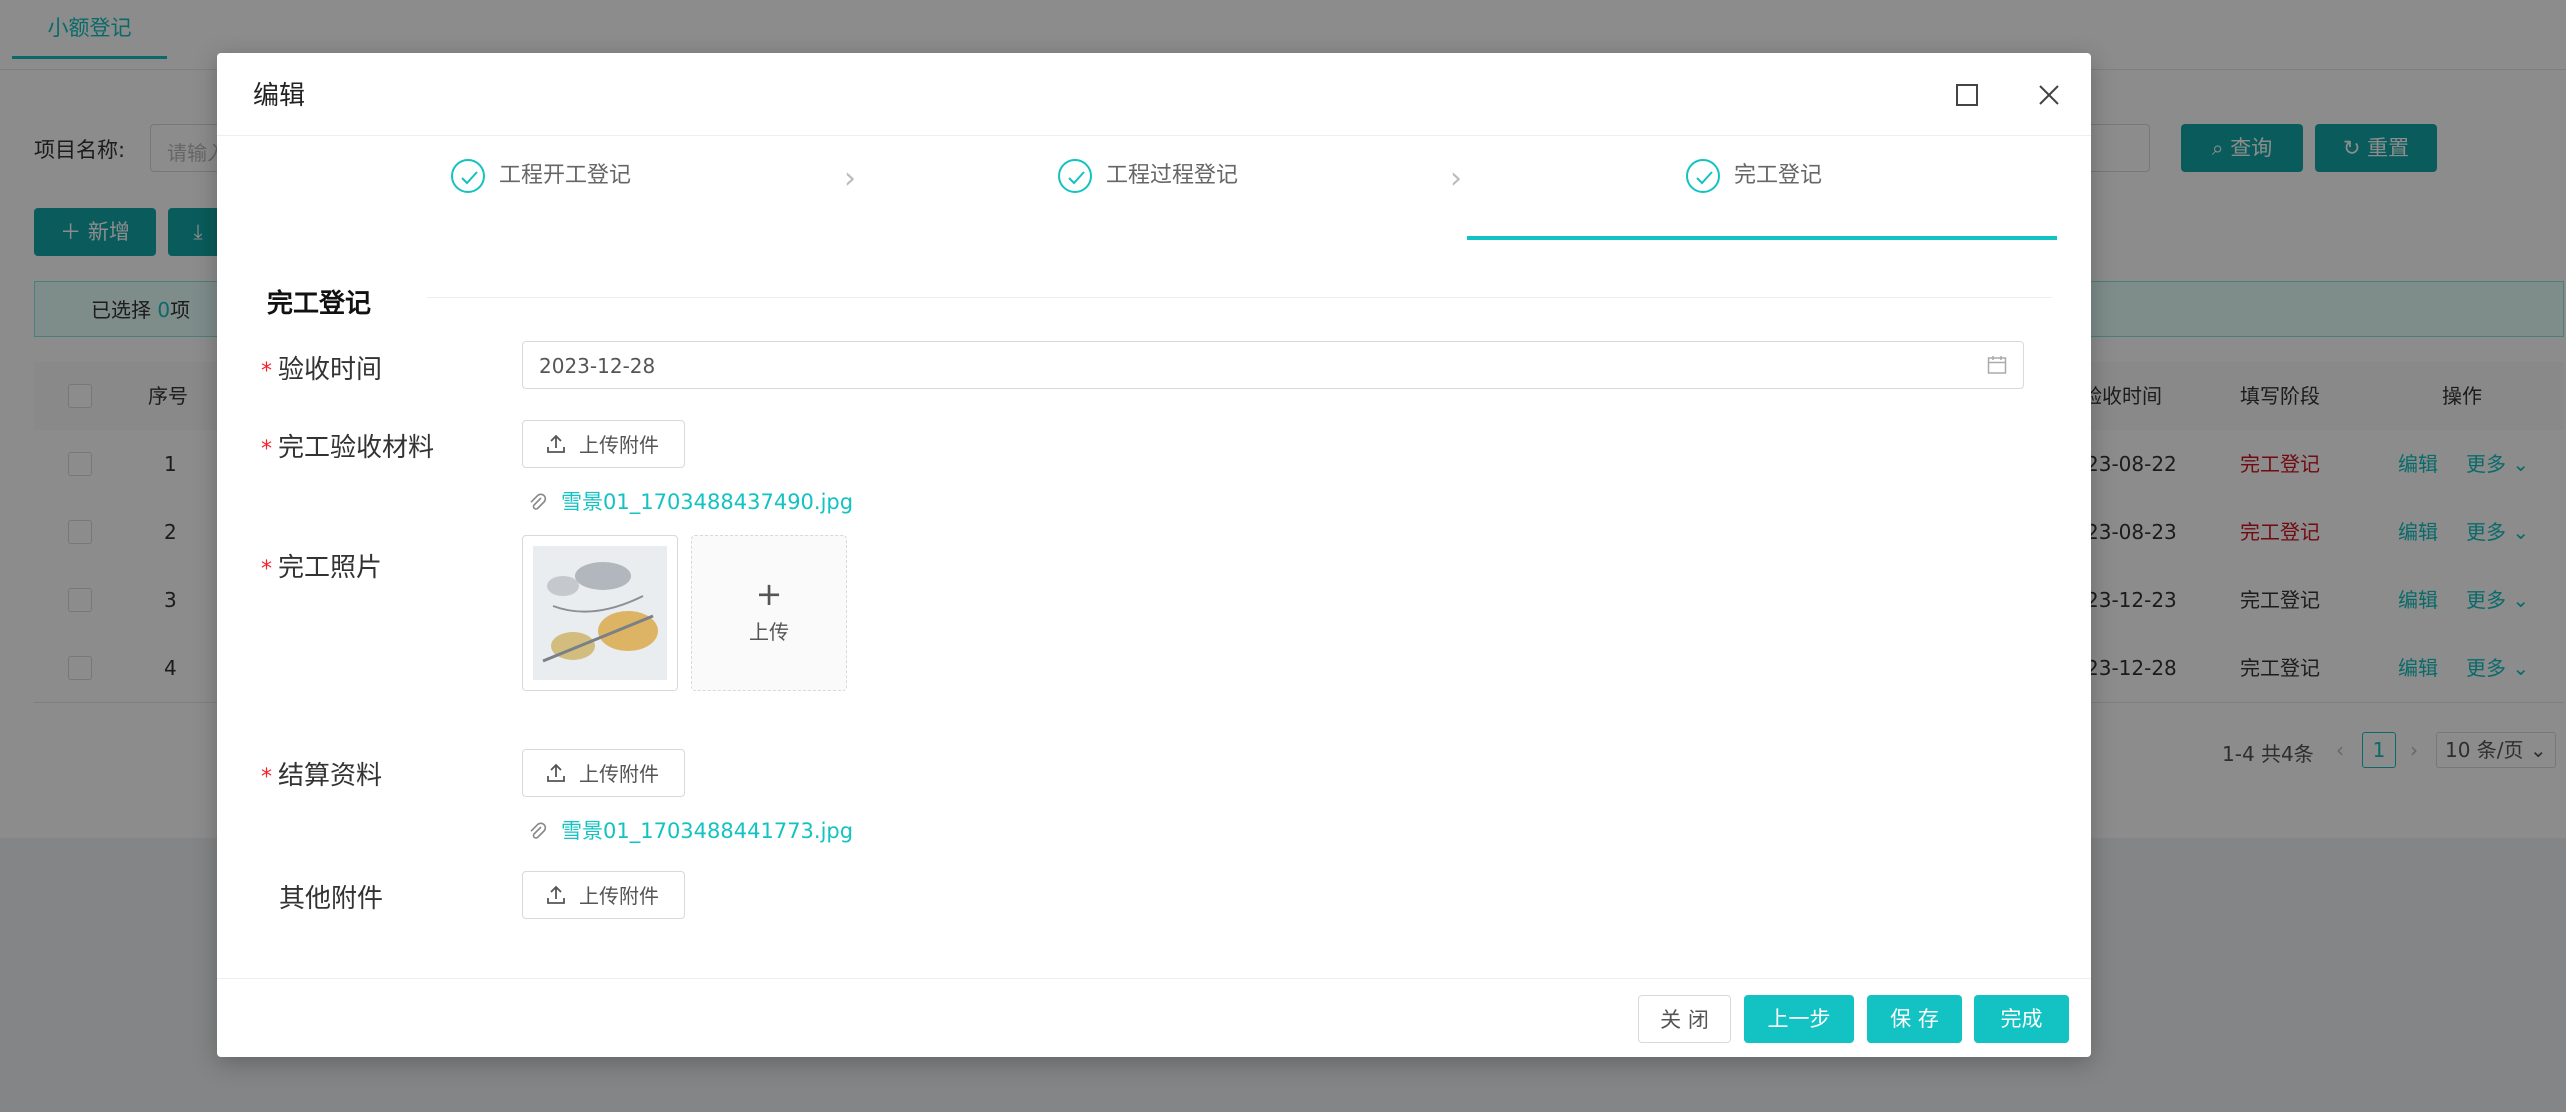 This screenshot has height=1112, width=2566. Describe the element at coordinates (1172, 175) in the screenshot. I see `step-label: 工程过程登记` at that location.